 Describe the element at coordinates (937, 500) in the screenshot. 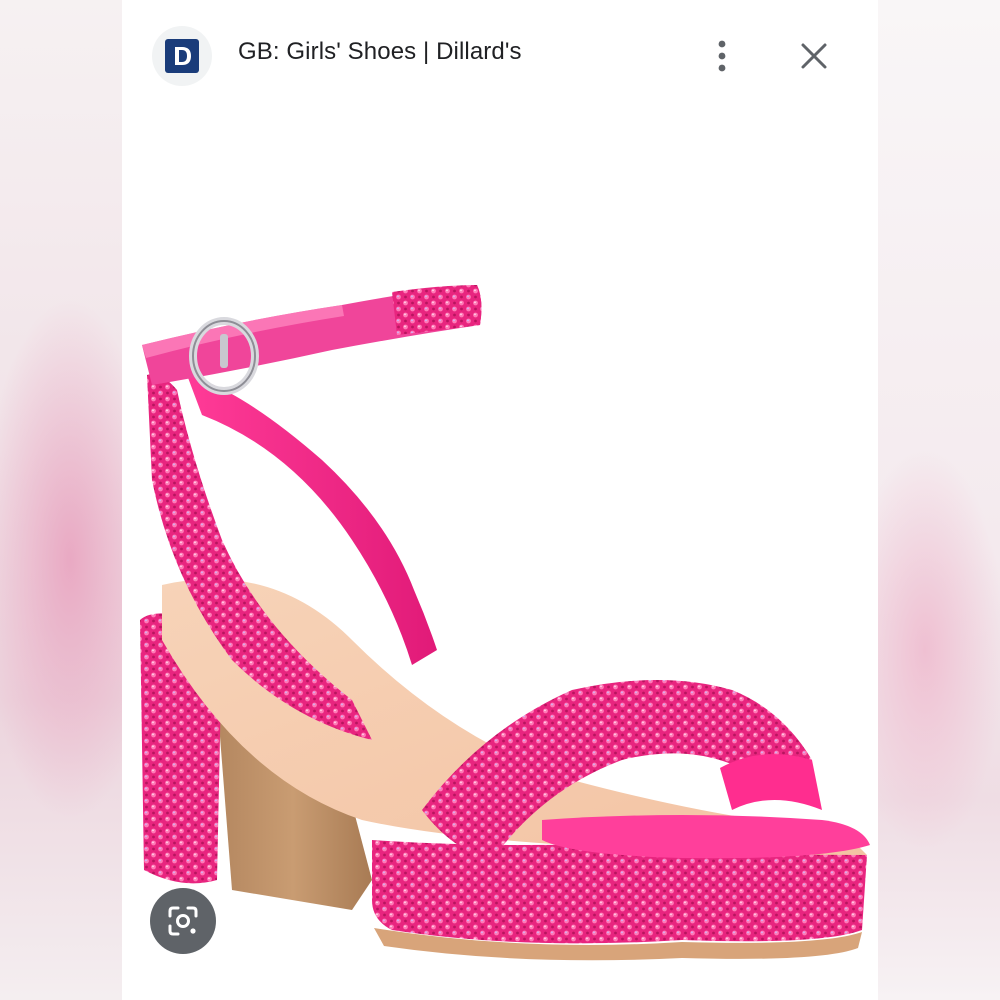

I see `blurred-backdrop-right` at that location.